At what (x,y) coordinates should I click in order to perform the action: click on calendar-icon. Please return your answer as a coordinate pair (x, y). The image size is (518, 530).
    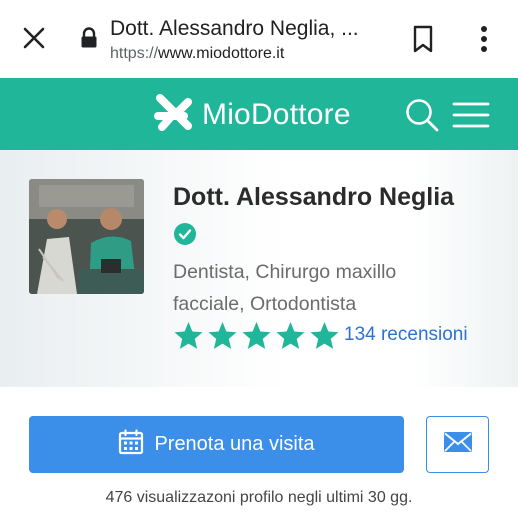
    Looking at the image, I should click on (131, 444).